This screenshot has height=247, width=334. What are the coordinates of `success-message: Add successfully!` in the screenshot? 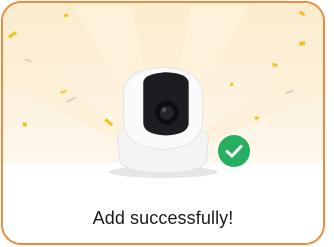 It's located at (163, 218).